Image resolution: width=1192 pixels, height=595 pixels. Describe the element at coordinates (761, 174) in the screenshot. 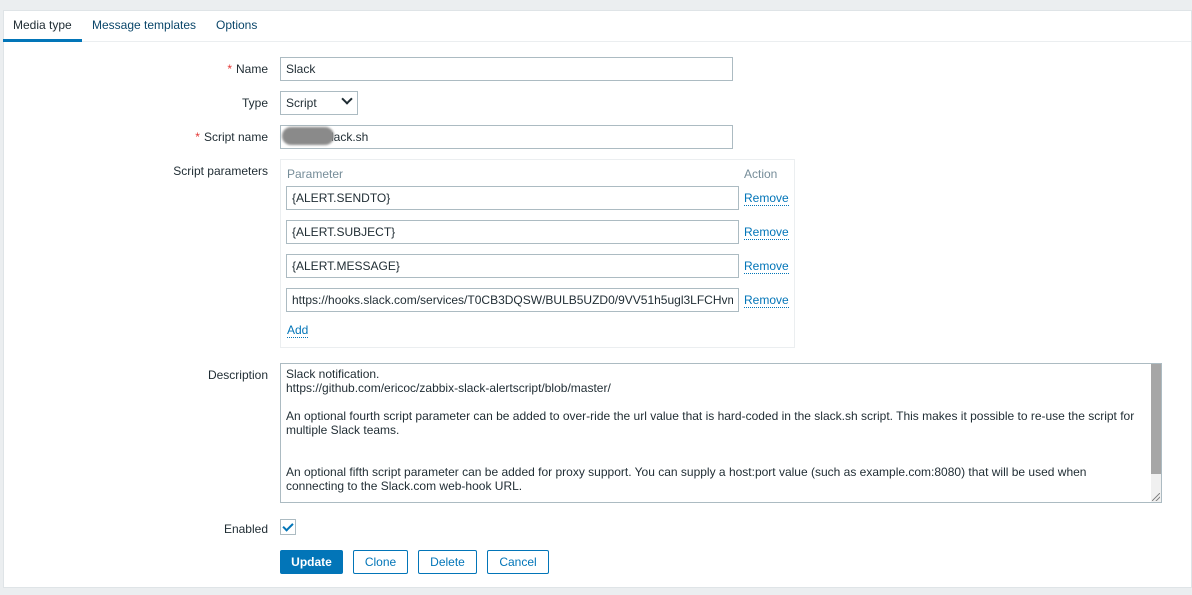

I see `action-column-header: Action` at that location.